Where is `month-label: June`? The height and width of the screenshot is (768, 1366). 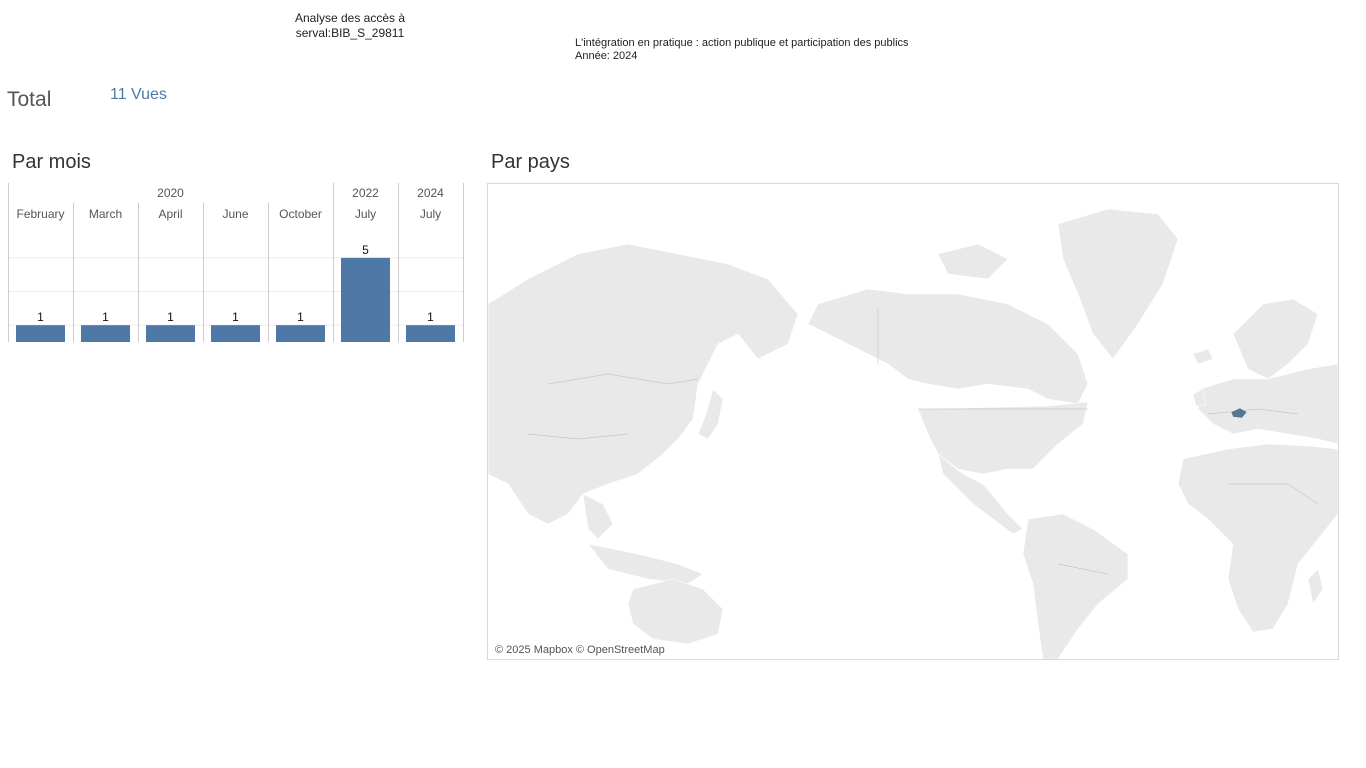
month-label: June is located at coordinates (235, 214).